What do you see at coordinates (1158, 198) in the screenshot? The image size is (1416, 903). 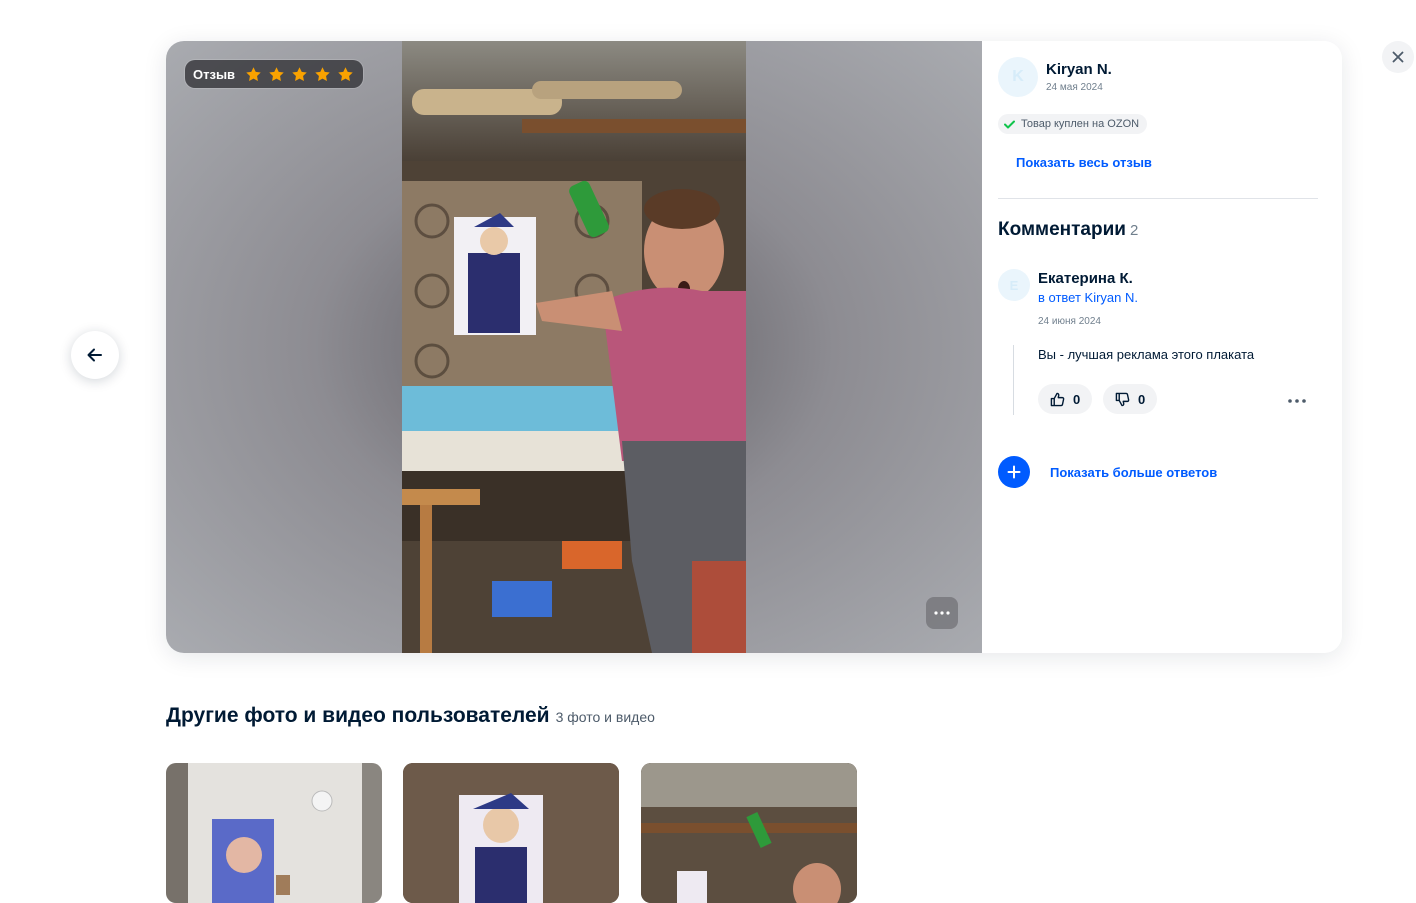 I see `divider` at bounding box center [1158, 198].